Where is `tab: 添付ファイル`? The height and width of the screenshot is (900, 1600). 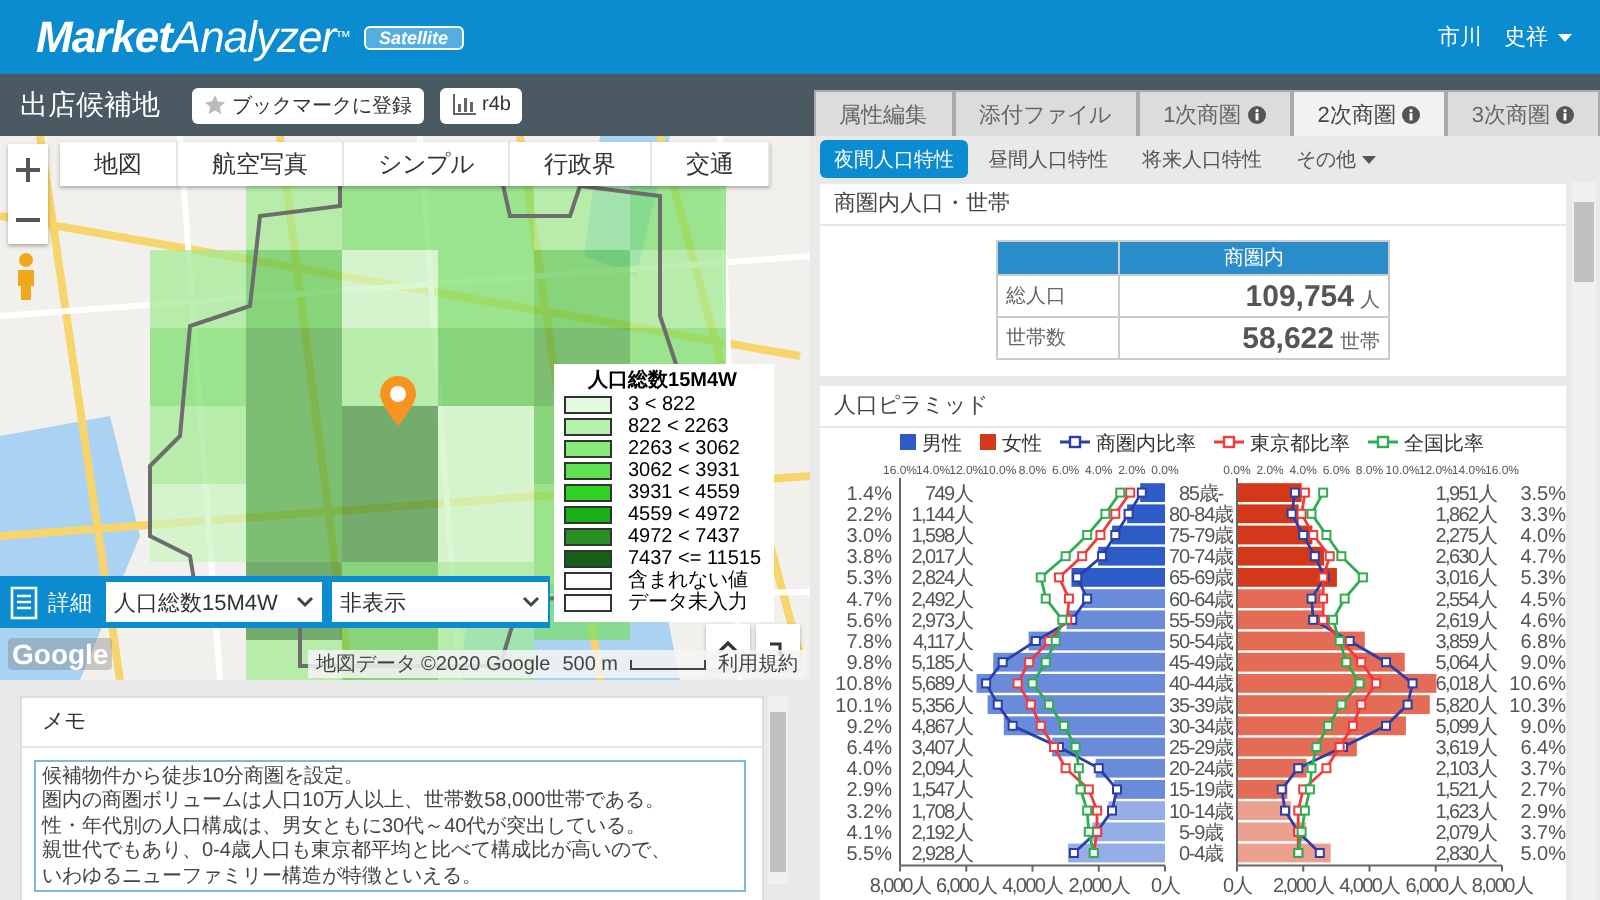 tab: 添付ファイル is located at coordinates (1045, 113).